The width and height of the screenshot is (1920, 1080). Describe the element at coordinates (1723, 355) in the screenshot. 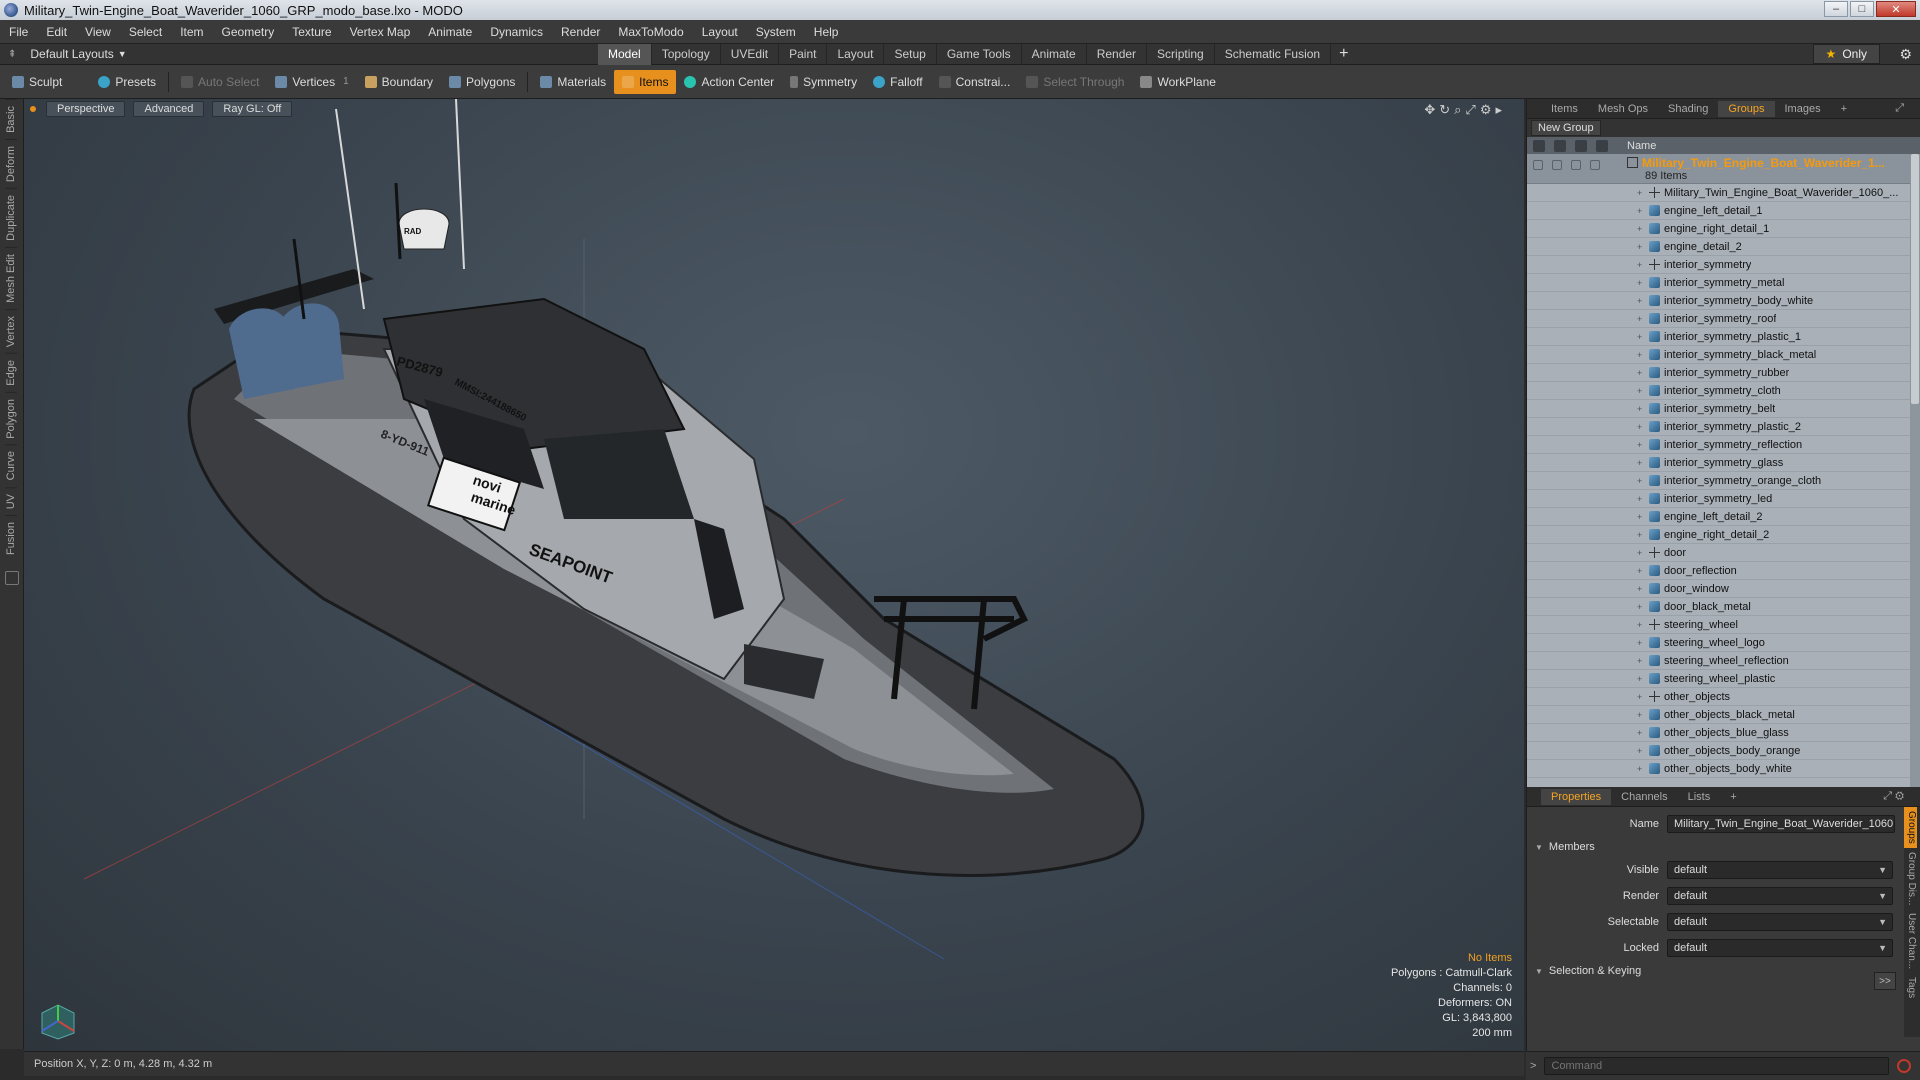

I see `list-item: + interior_symmetry_black_metal` at that location.